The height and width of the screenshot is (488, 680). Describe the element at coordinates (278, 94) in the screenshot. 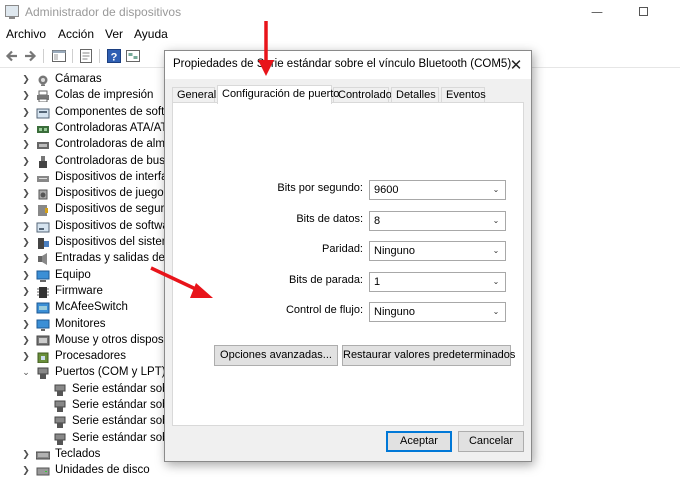

I see `tab-configuracion-de-puerto: Configuración de puerto` at that location.